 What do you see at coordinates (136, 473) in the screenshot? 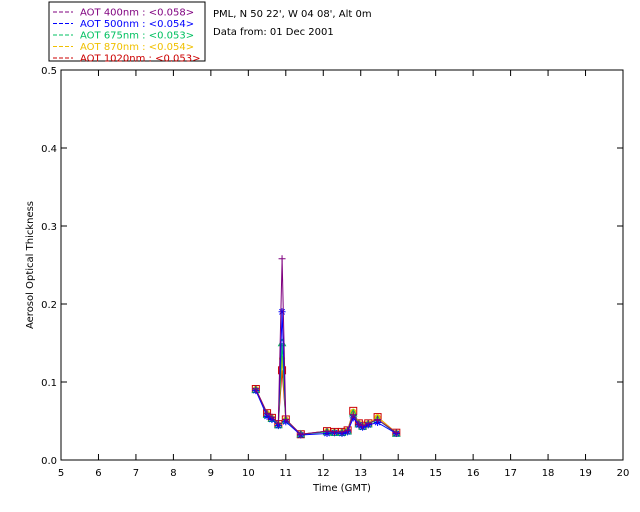
I see `x-tick-label: 7` at bounding box center [136, 473].